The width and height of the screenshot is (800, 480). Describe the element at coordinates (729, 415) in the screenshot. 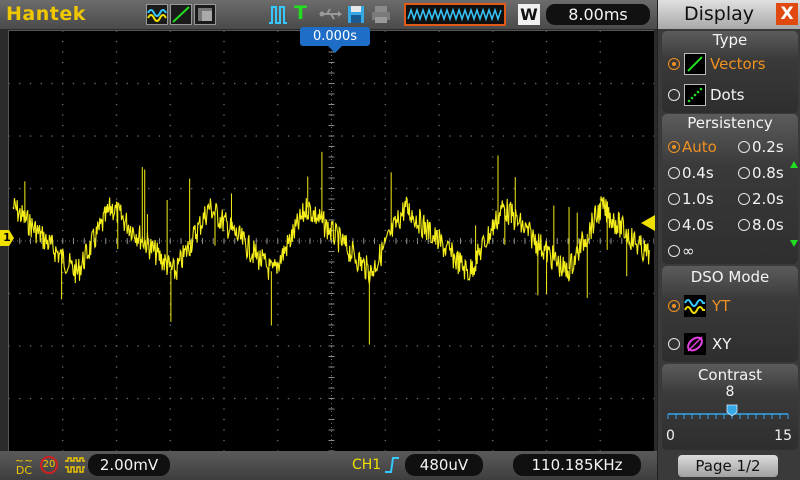

I see `contrast-slider` at that location.